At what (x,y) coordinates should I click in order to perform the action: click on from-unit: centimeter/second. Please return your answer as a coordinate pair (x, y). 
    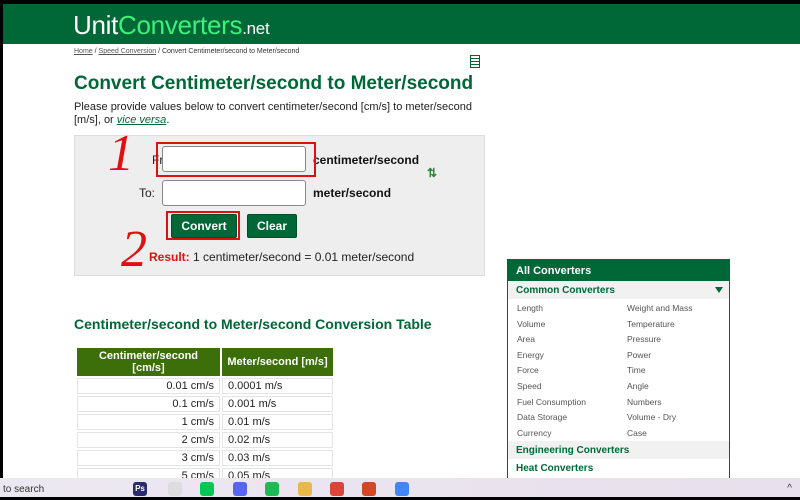
    Looking at the image, I should click on (366, 160).